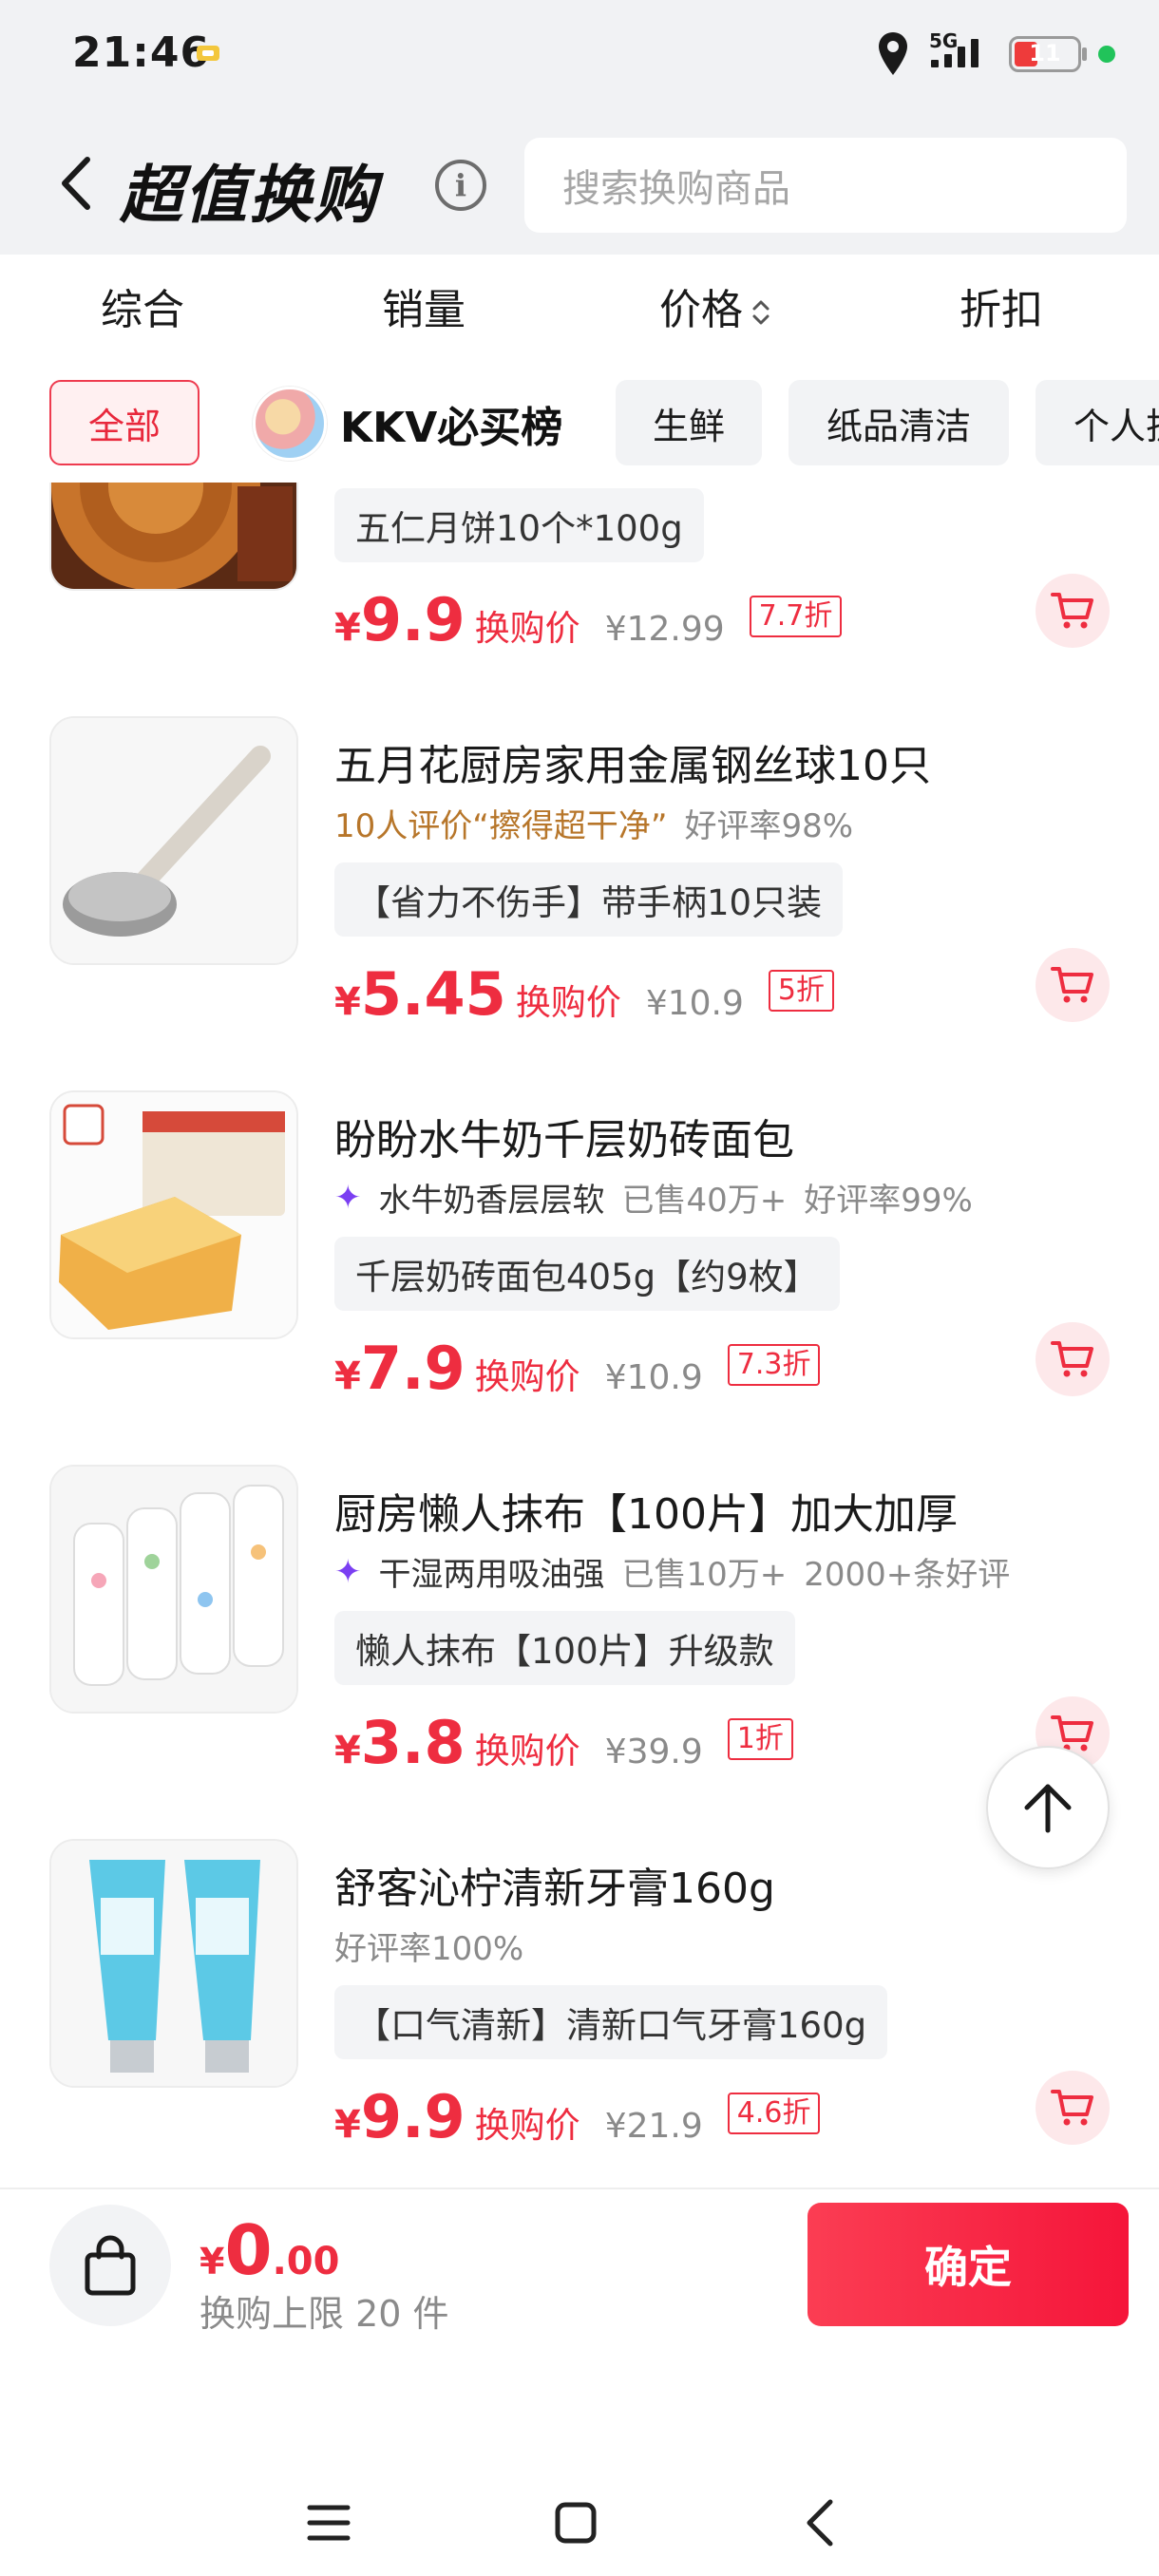 The width and height of the screenshot is (1159, 2576). Describe the element at coordinates (774, 2113) in the screenshot. I see `discount-badge: 4.6折` at that location.